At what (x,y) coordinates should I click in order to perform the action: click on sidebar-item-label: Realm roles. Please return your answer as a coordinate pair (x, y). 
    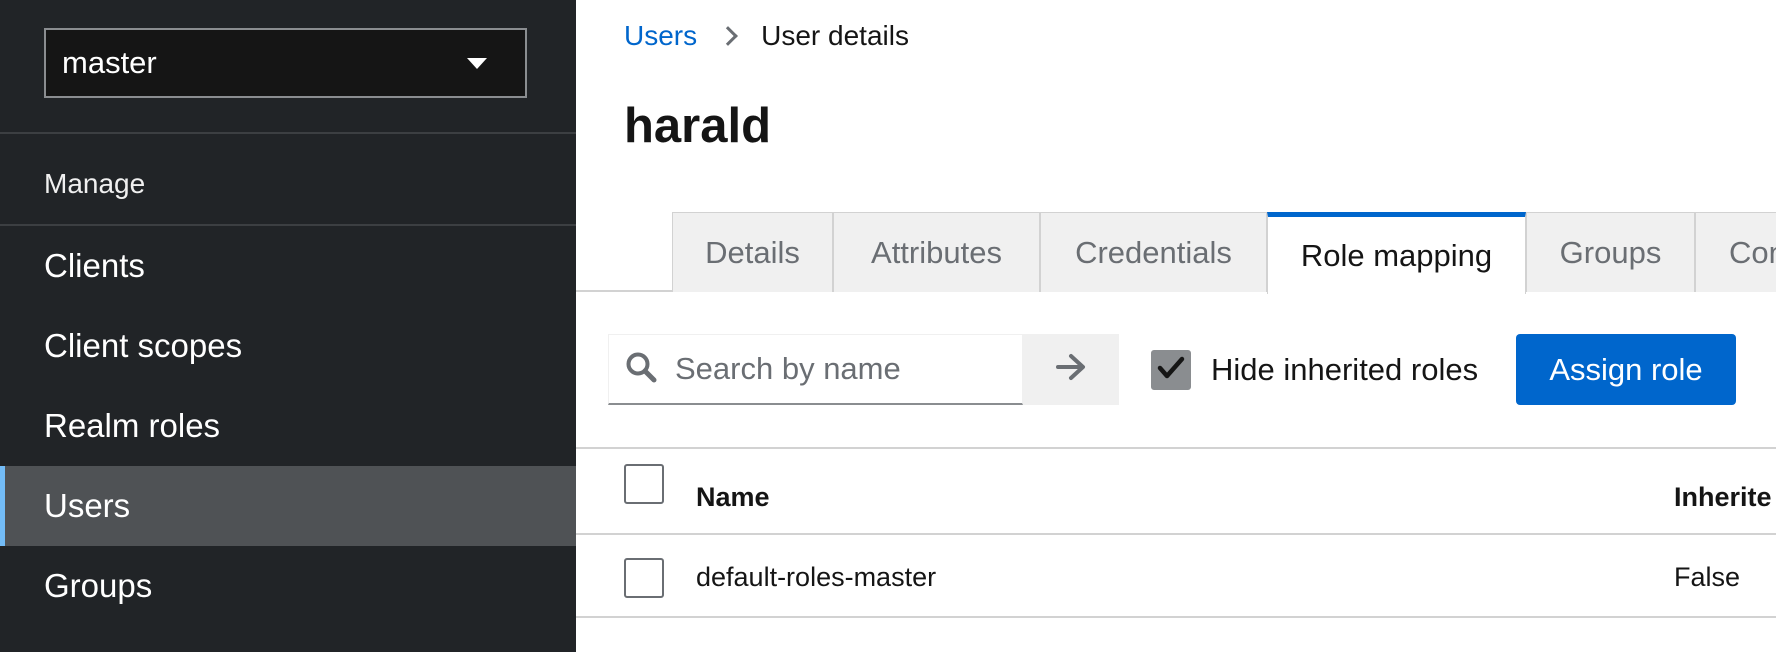
    Looking at the image, I should click on (132, 425).